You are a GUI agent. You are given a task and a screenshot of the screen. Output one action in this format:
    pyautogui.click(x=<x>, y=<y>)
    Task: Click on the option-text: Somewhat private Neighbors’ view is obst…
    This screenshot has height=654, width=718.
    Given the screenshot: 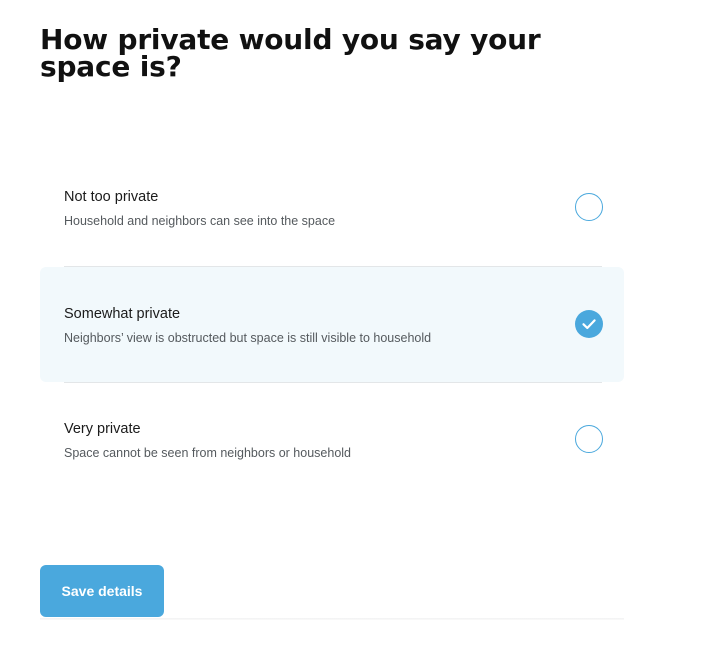 What is the action you would take?
    pyautogui.click(x=304, y=325)
    